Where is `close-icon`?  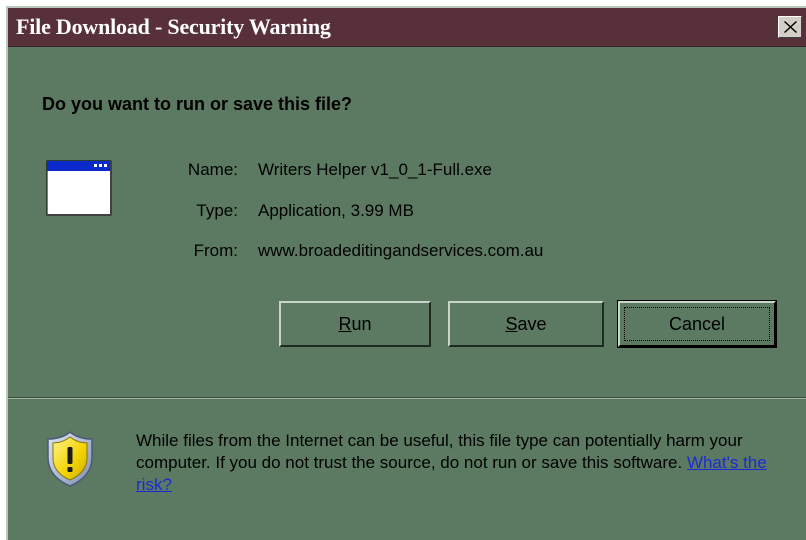 close-icon is located at coordinates (790, 27).